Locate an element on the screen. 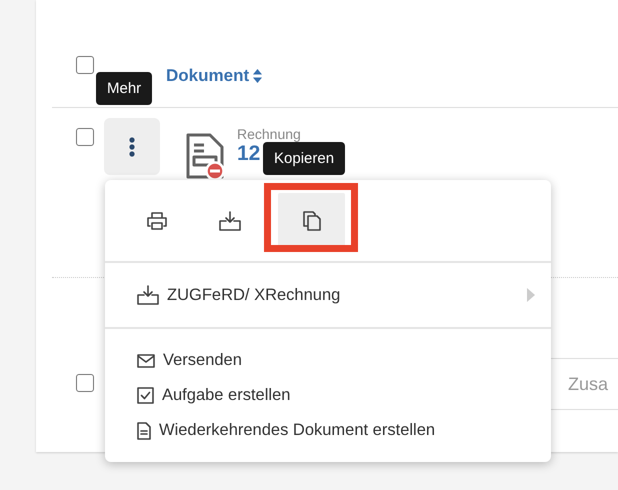  select-all-checkbox is located at coordinates (85, 65).